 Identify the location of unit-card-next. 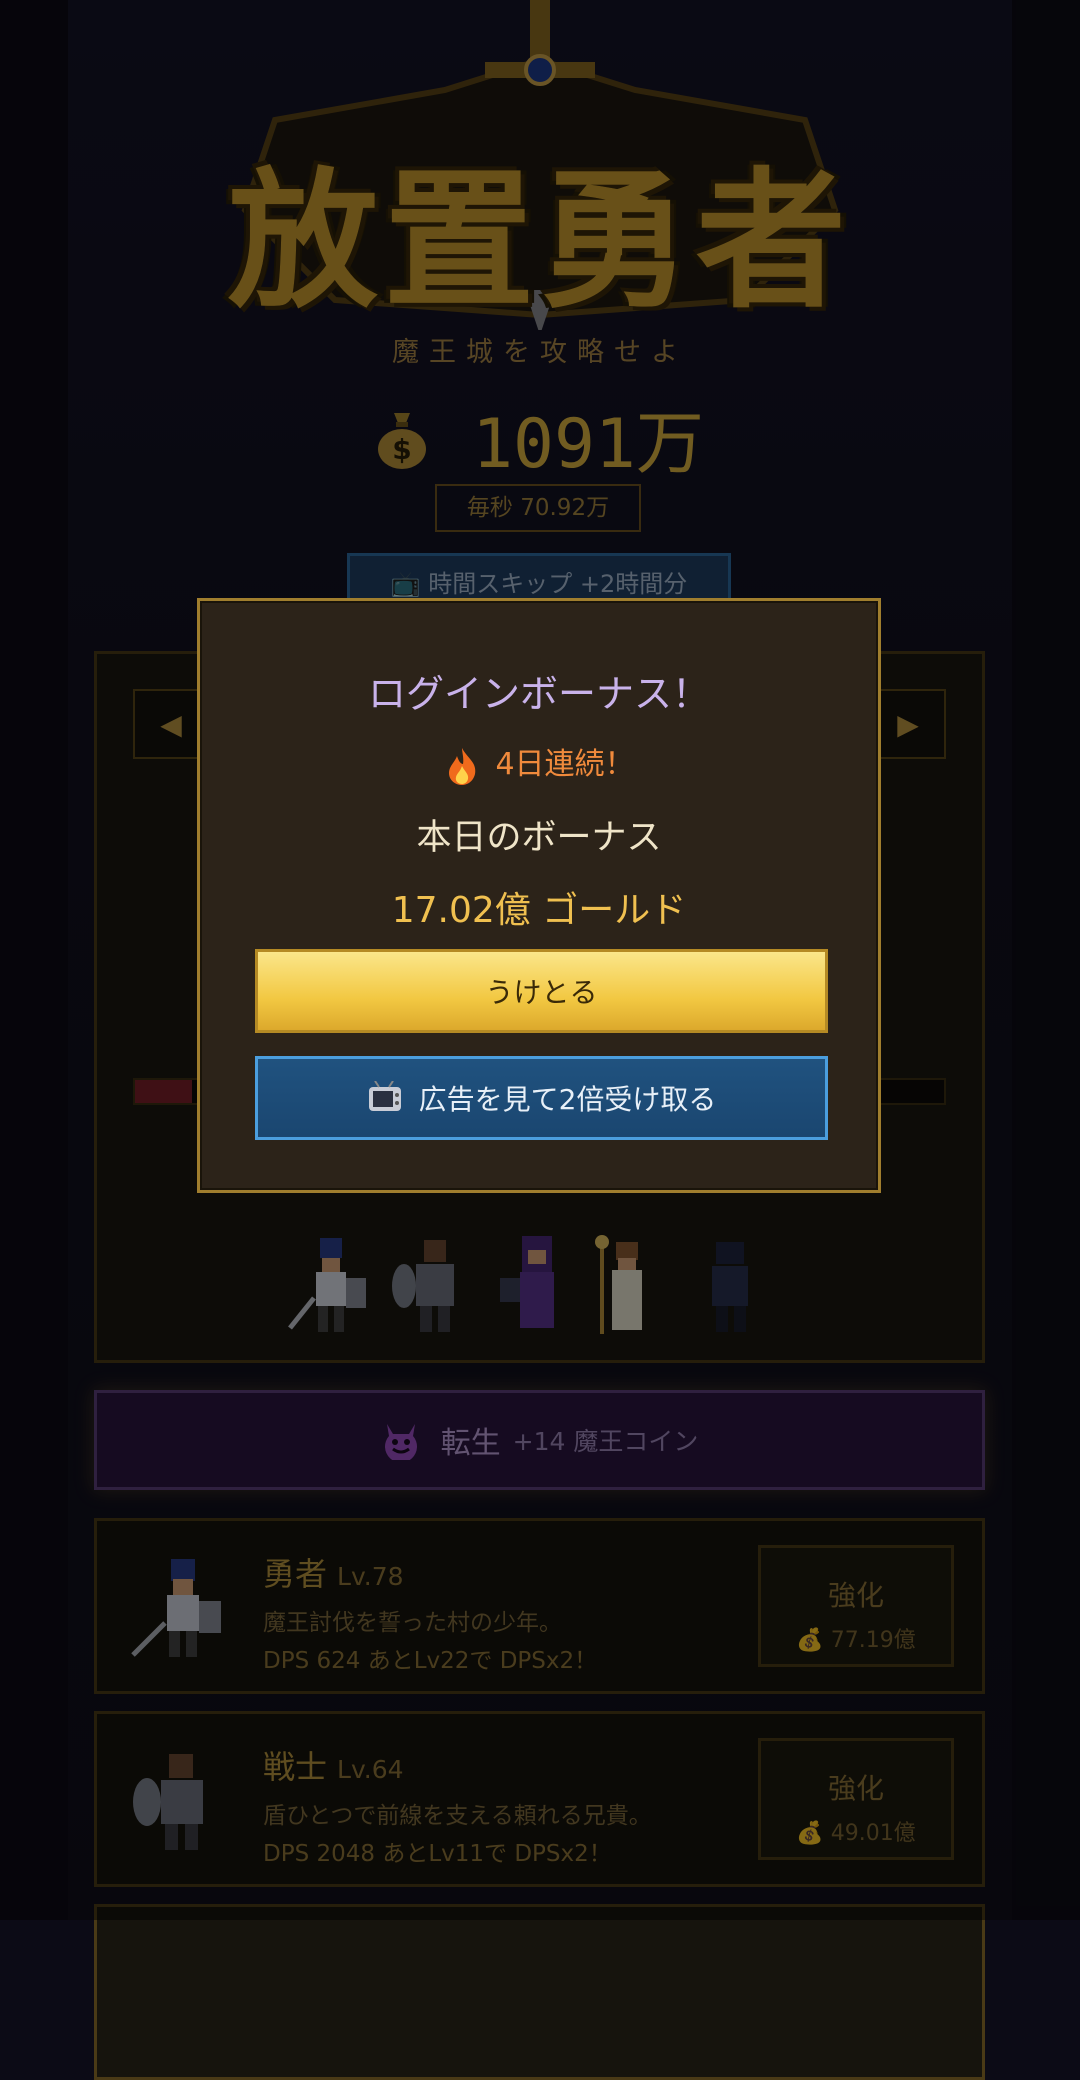
(539, 1992).